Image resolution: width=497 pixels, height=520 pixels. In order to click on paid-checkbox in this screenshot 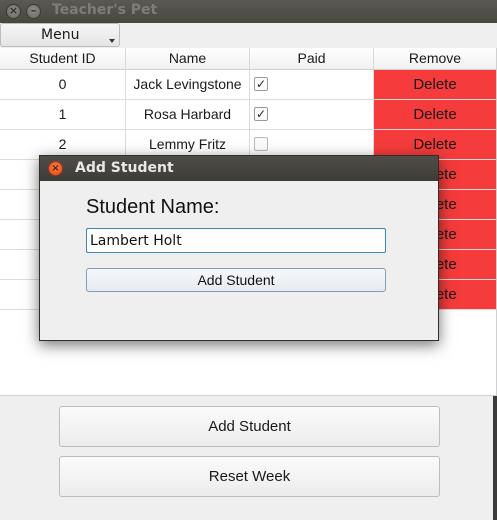, I will do `click(261, 144)`.